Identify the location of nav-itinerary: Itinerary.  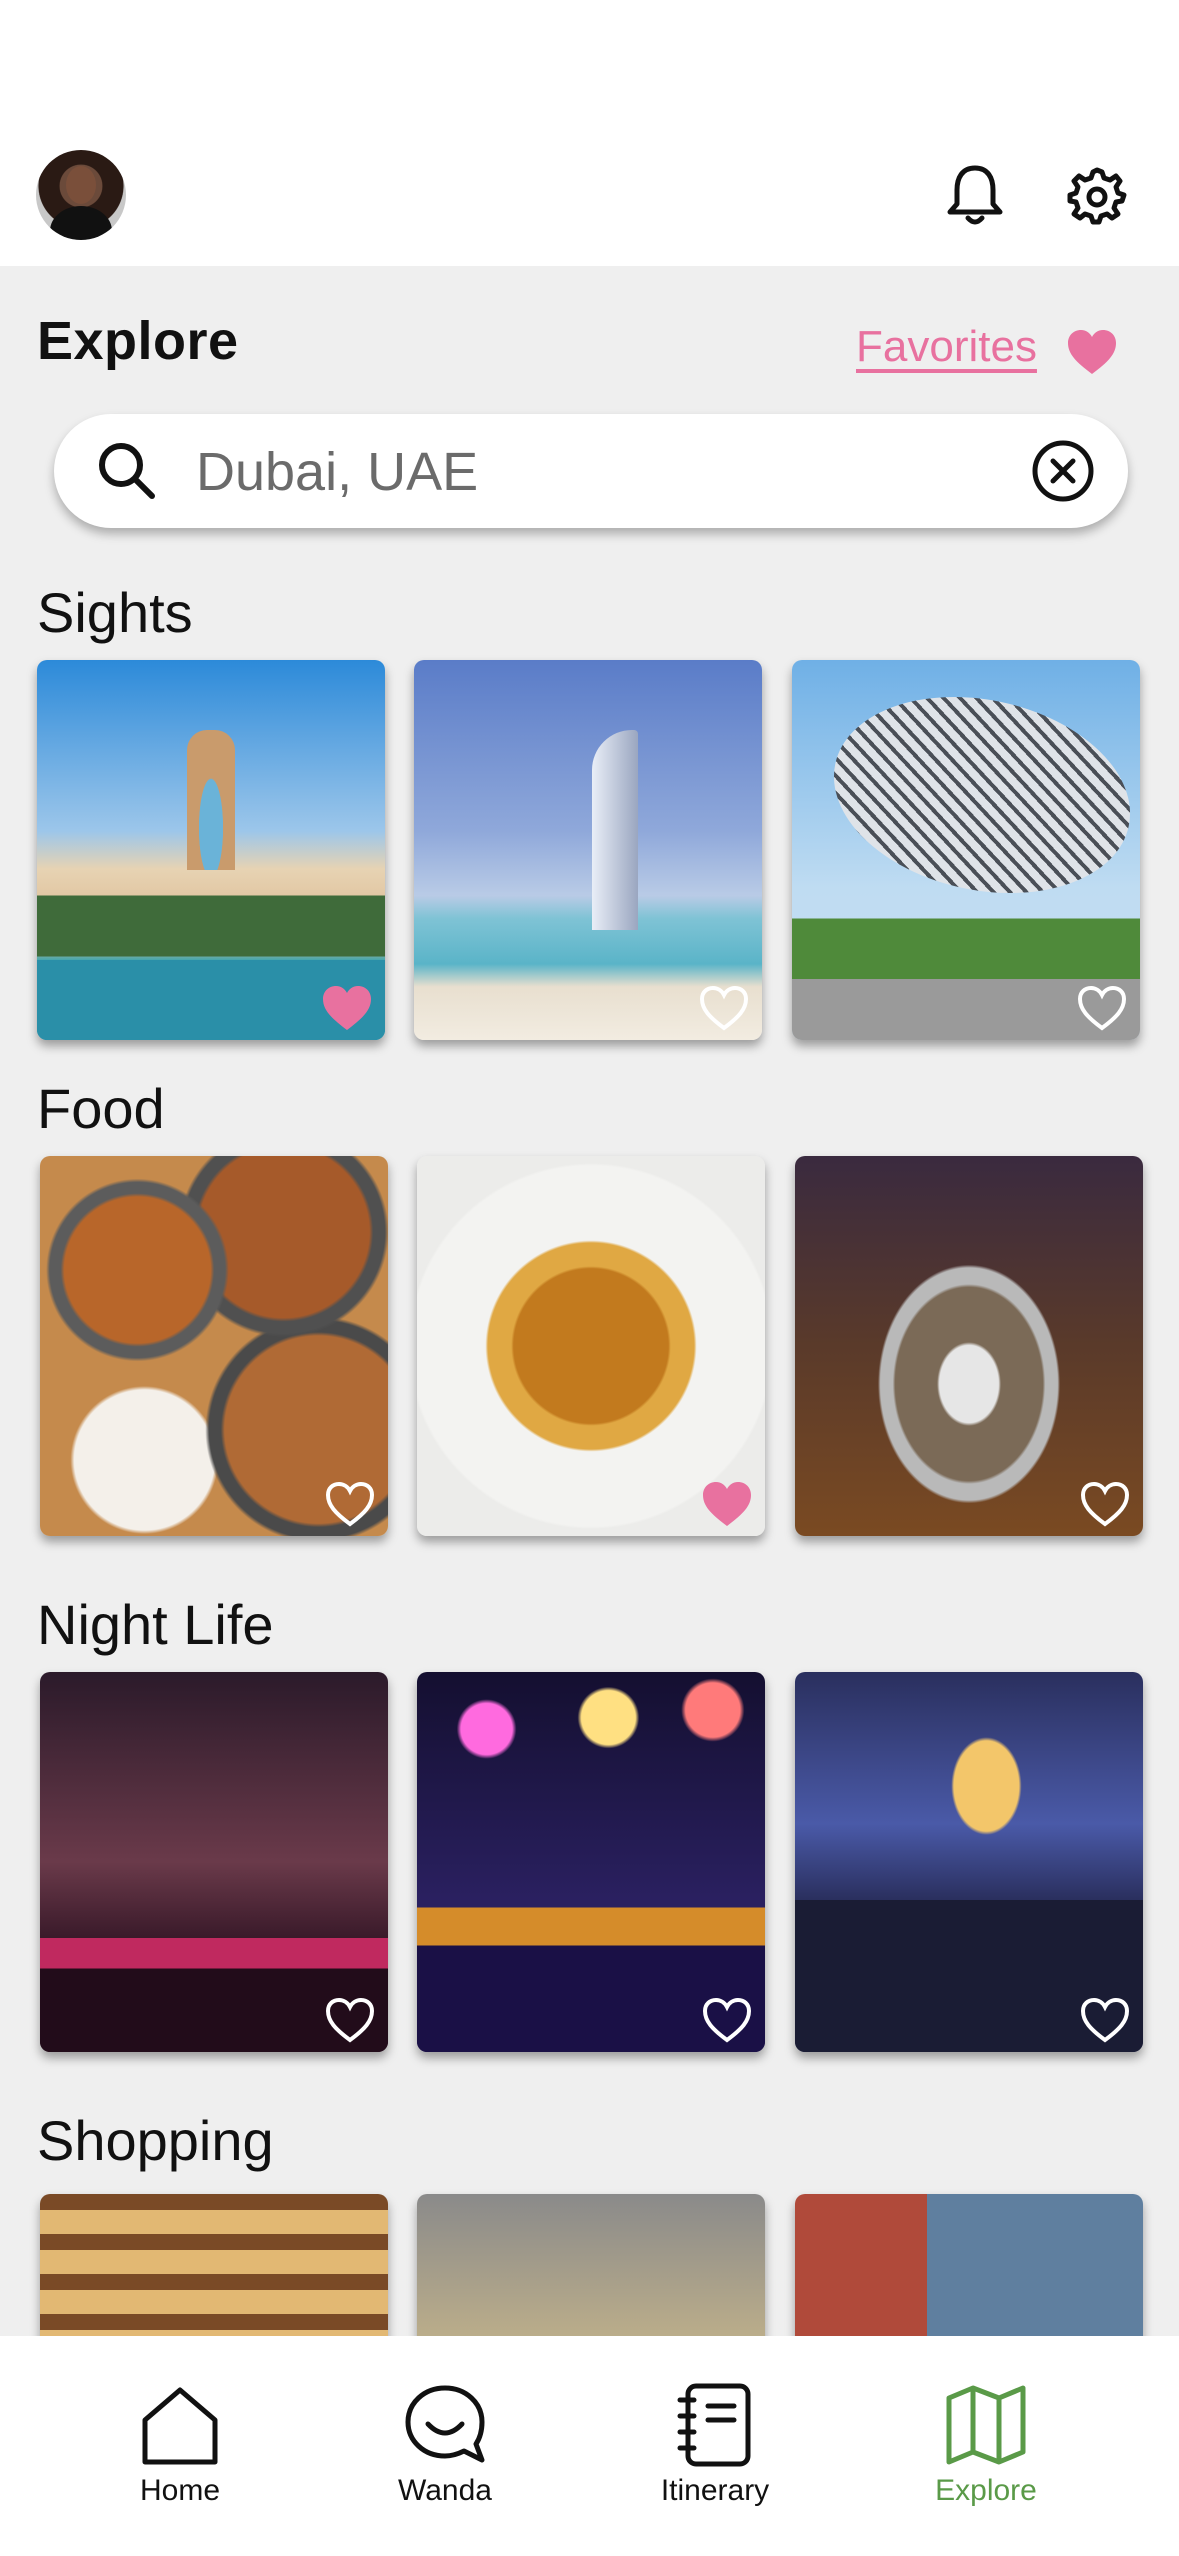
(715, 2457).